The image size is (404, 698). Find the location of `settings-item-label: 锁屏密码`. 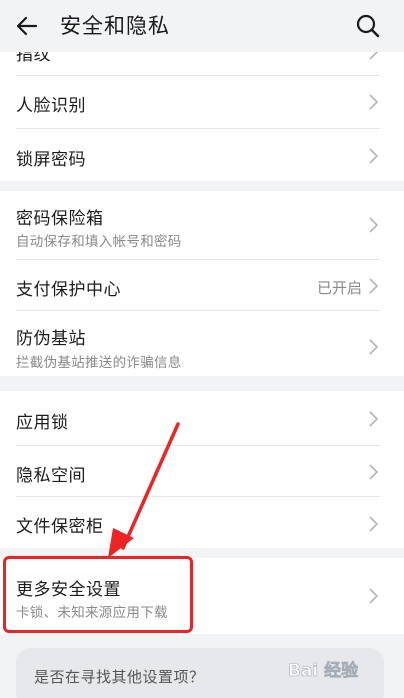

settings-item-label: 锁屏密码 is located at coordinates (51, 160).